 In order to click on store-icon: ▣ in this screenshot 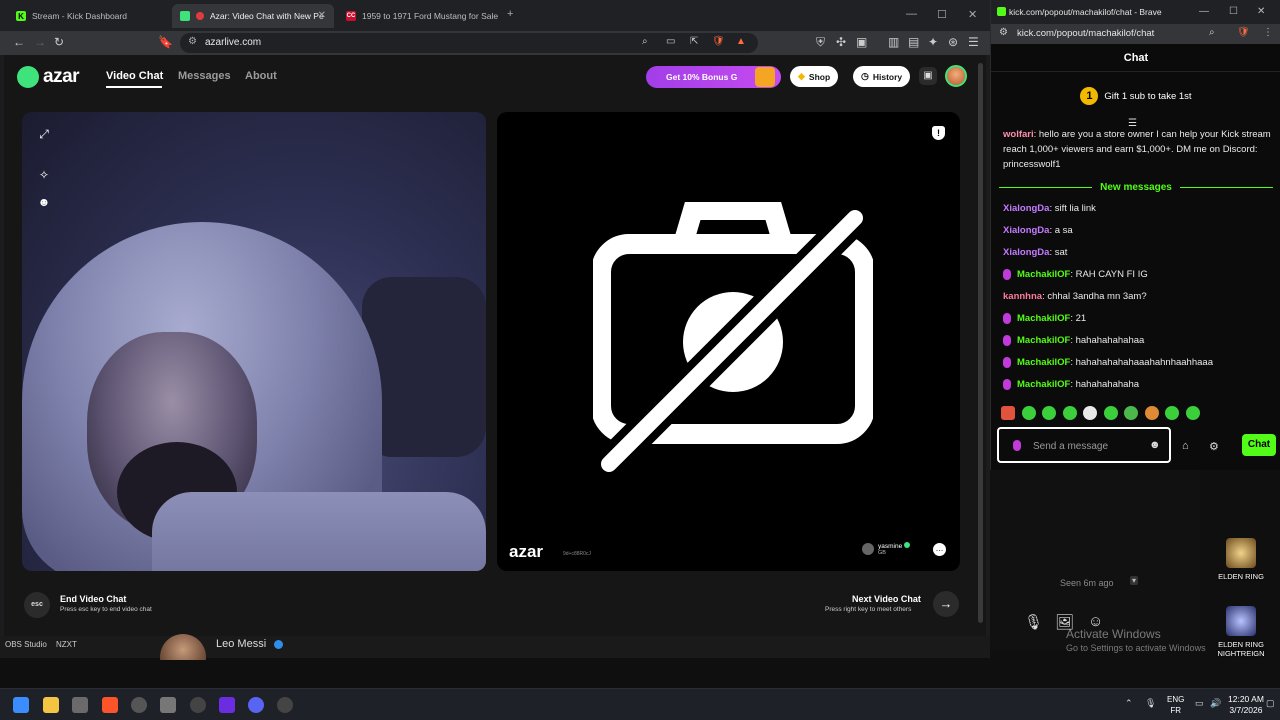, I will do `click(928, 76)`.